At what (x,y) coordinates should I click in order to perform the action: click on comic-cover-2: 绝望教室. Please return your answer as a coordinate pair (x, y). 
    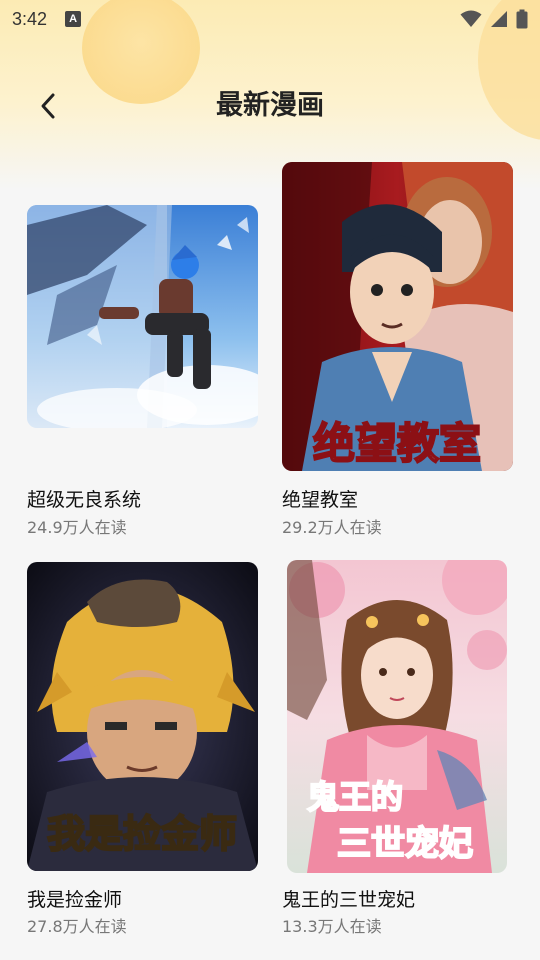
    Looking at the image, I should click on (397, 316).